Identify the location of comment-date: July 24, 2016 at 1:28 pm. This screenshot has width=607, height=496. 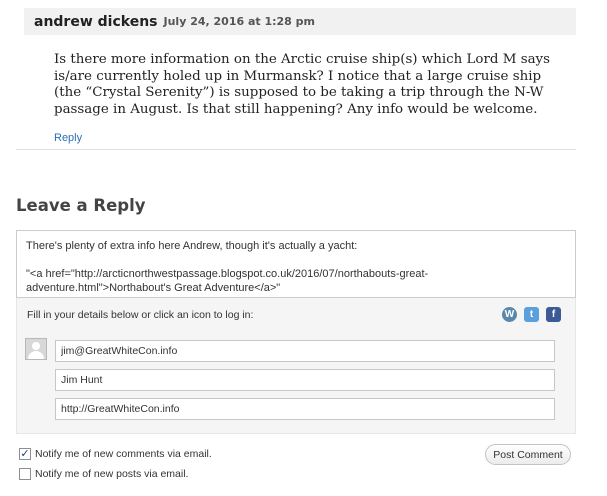
(240, 21).